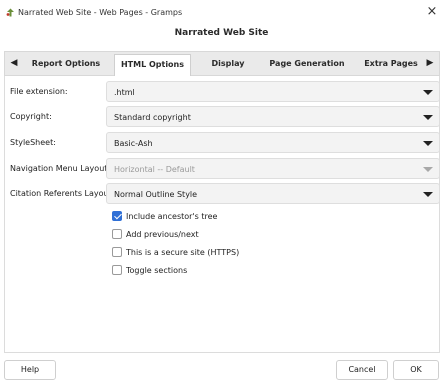  What do you see at coordinates (154, 169) in the screenshot?
I see `navigation-menu-layout-value: Horizontal -- Default` at bounding box center [154, 169].